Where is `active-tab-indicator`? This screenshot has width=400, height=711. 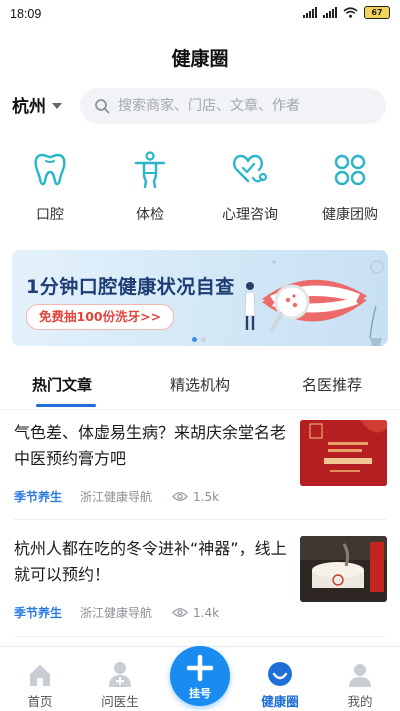
active-tab-indicator is located at coordinates (66, 405).